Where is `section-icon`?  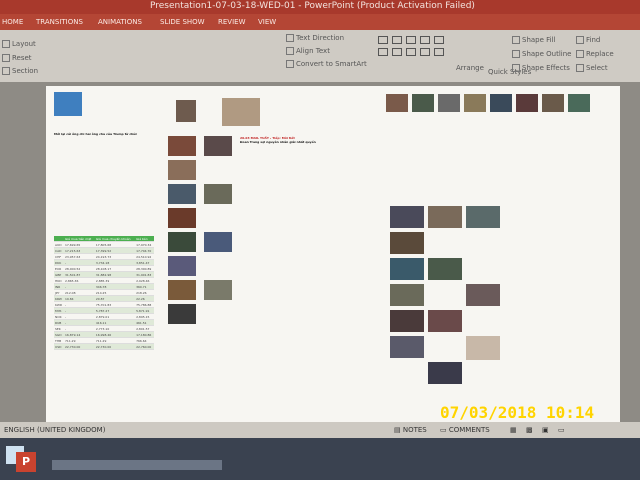
section-icon is located at coordinates (6, 71).